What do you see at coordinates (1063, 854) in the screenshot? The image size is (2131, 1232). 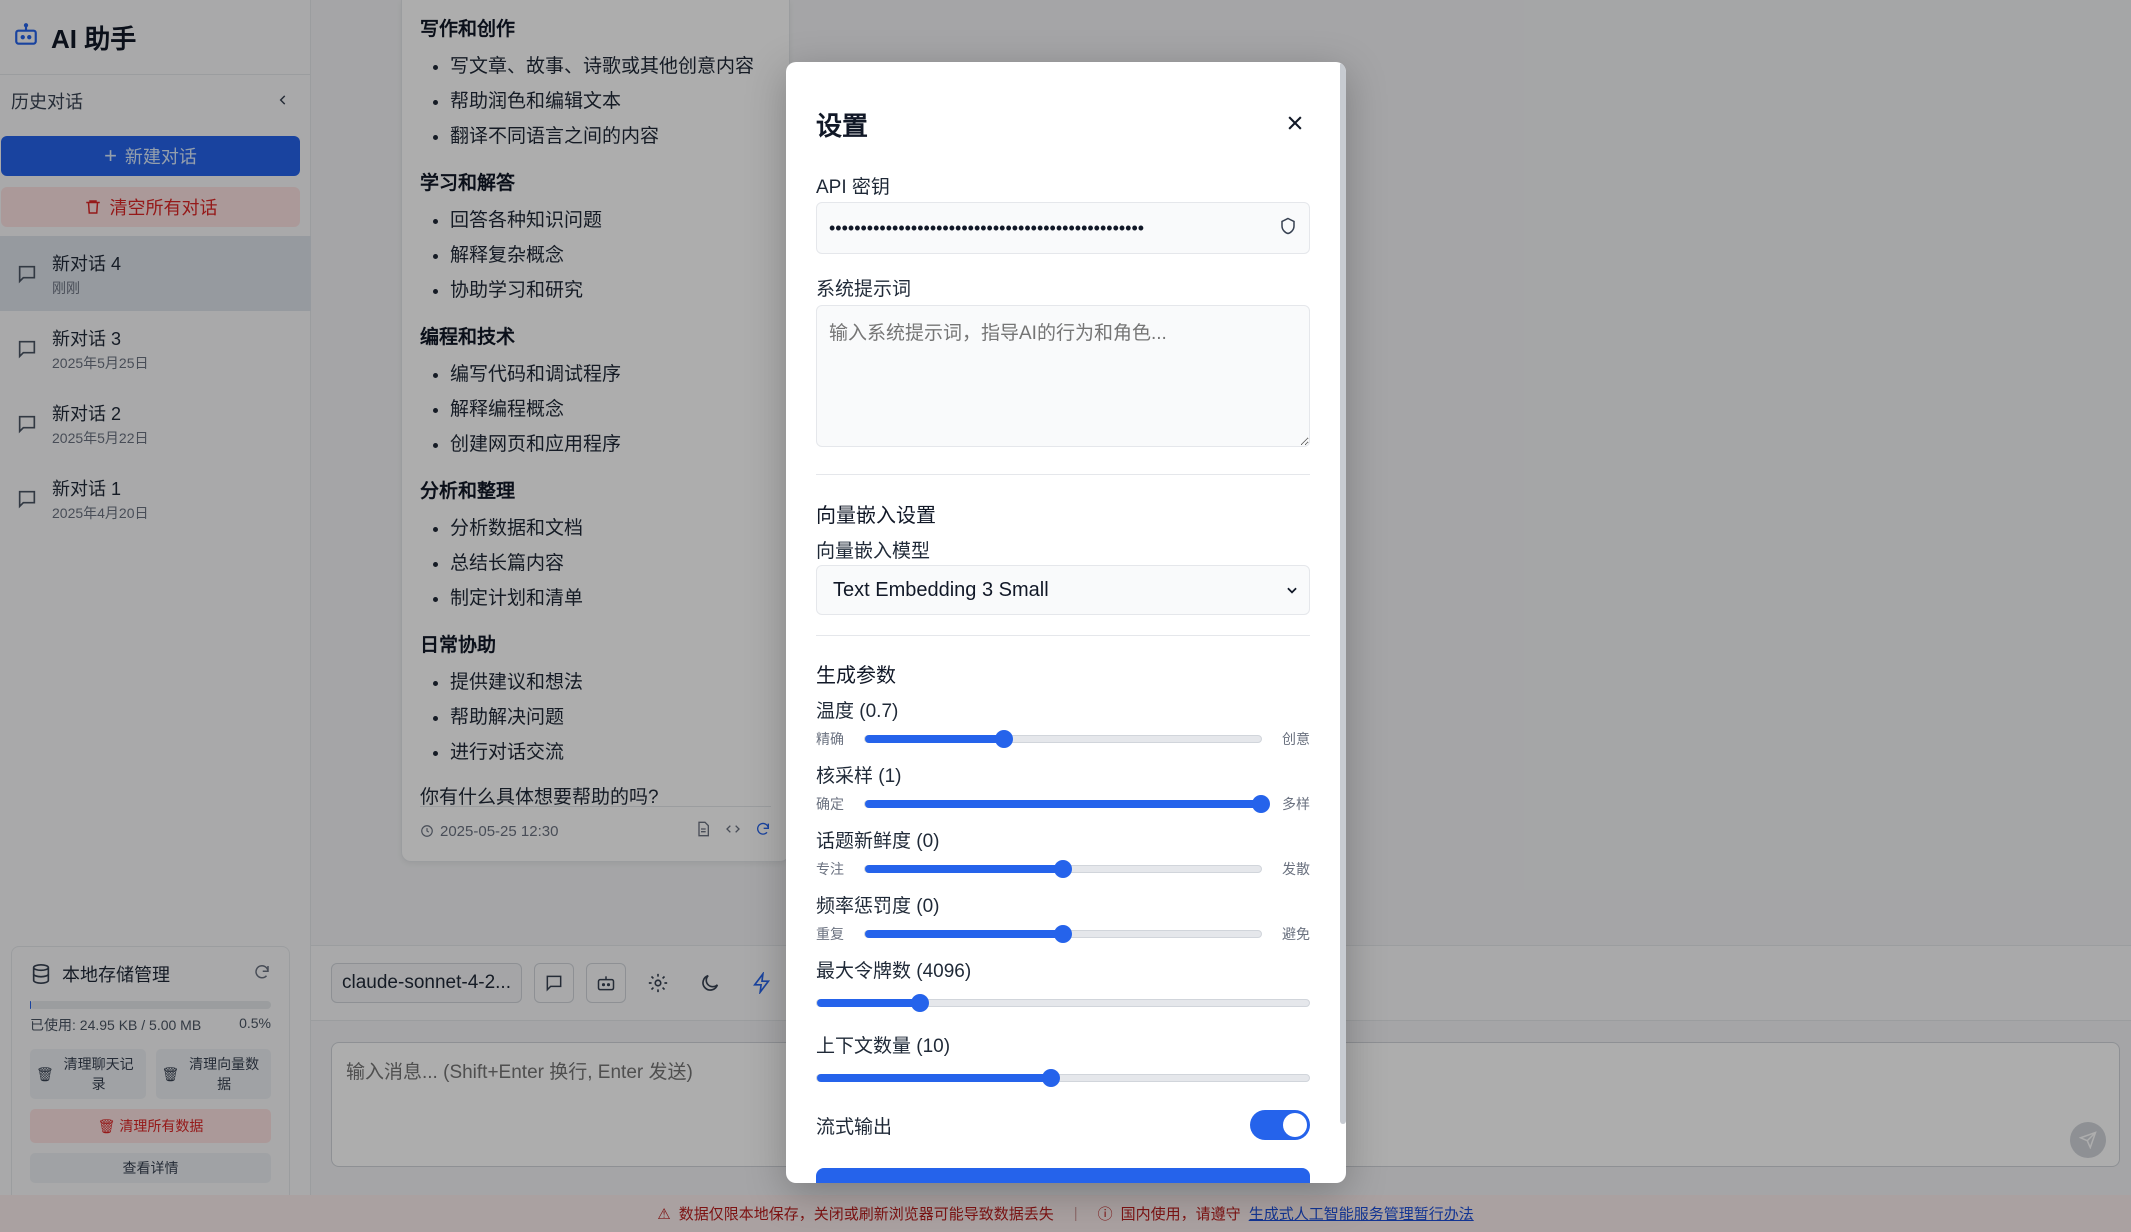 I see `presence-penalty-slider: 话题新鲜度 (0) 专注 发散` at bounding box center [1063, 854].